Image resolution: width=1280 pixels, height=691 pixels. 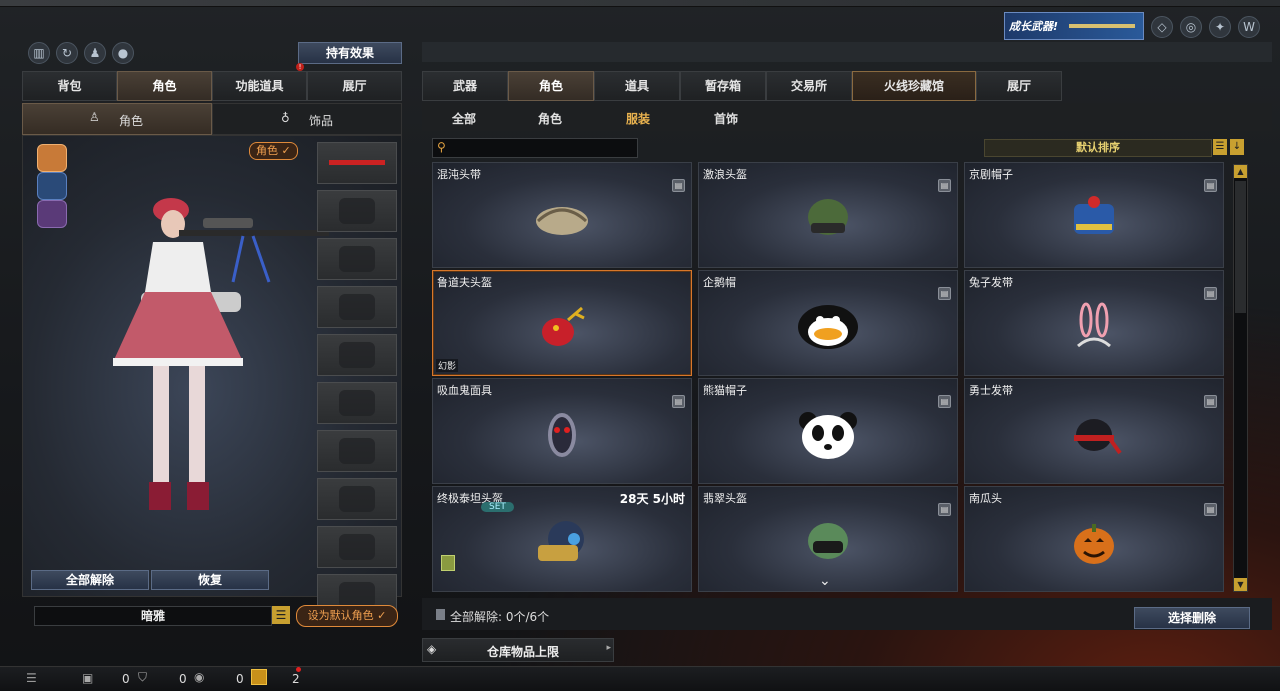 I want to click on storage-limit-button: ◈ 仓库物品上限 ▸, so click(x=518, y=650).